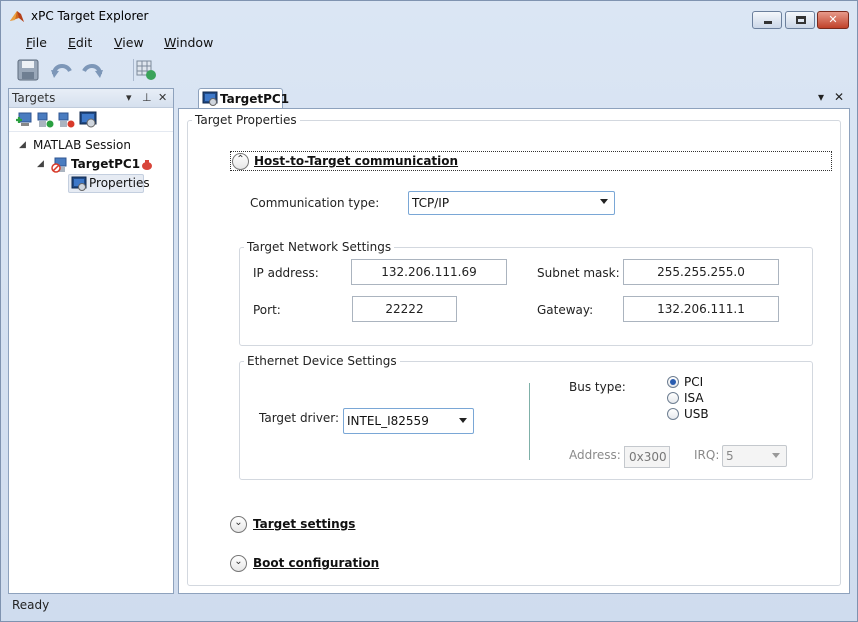 This screenshot has height=622, width=858. What do you see at coordinates (322, 361) in the screenshot?
I see `ethernet-settings-title: Ethernet Device Settings` at bounding box center [322, 361].